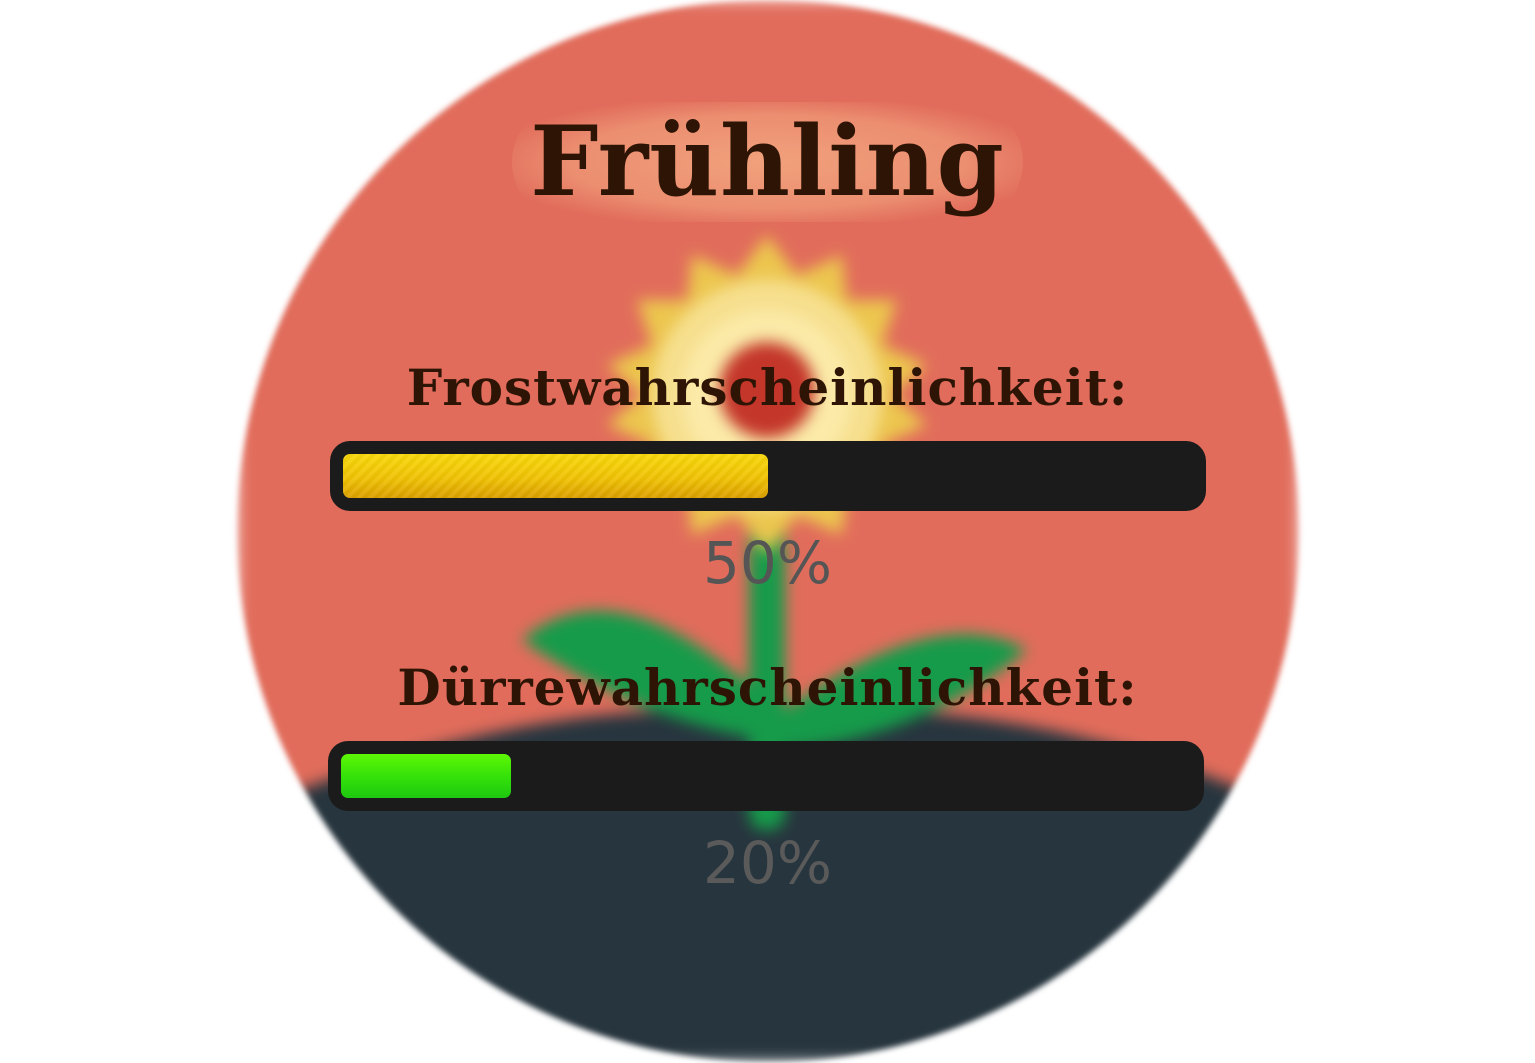  What do you see at coordinates (767, 387) in the screenshot?
I see `frost-label: Frostwahrscheinlichkeit:` at bounding box center [767, 387].